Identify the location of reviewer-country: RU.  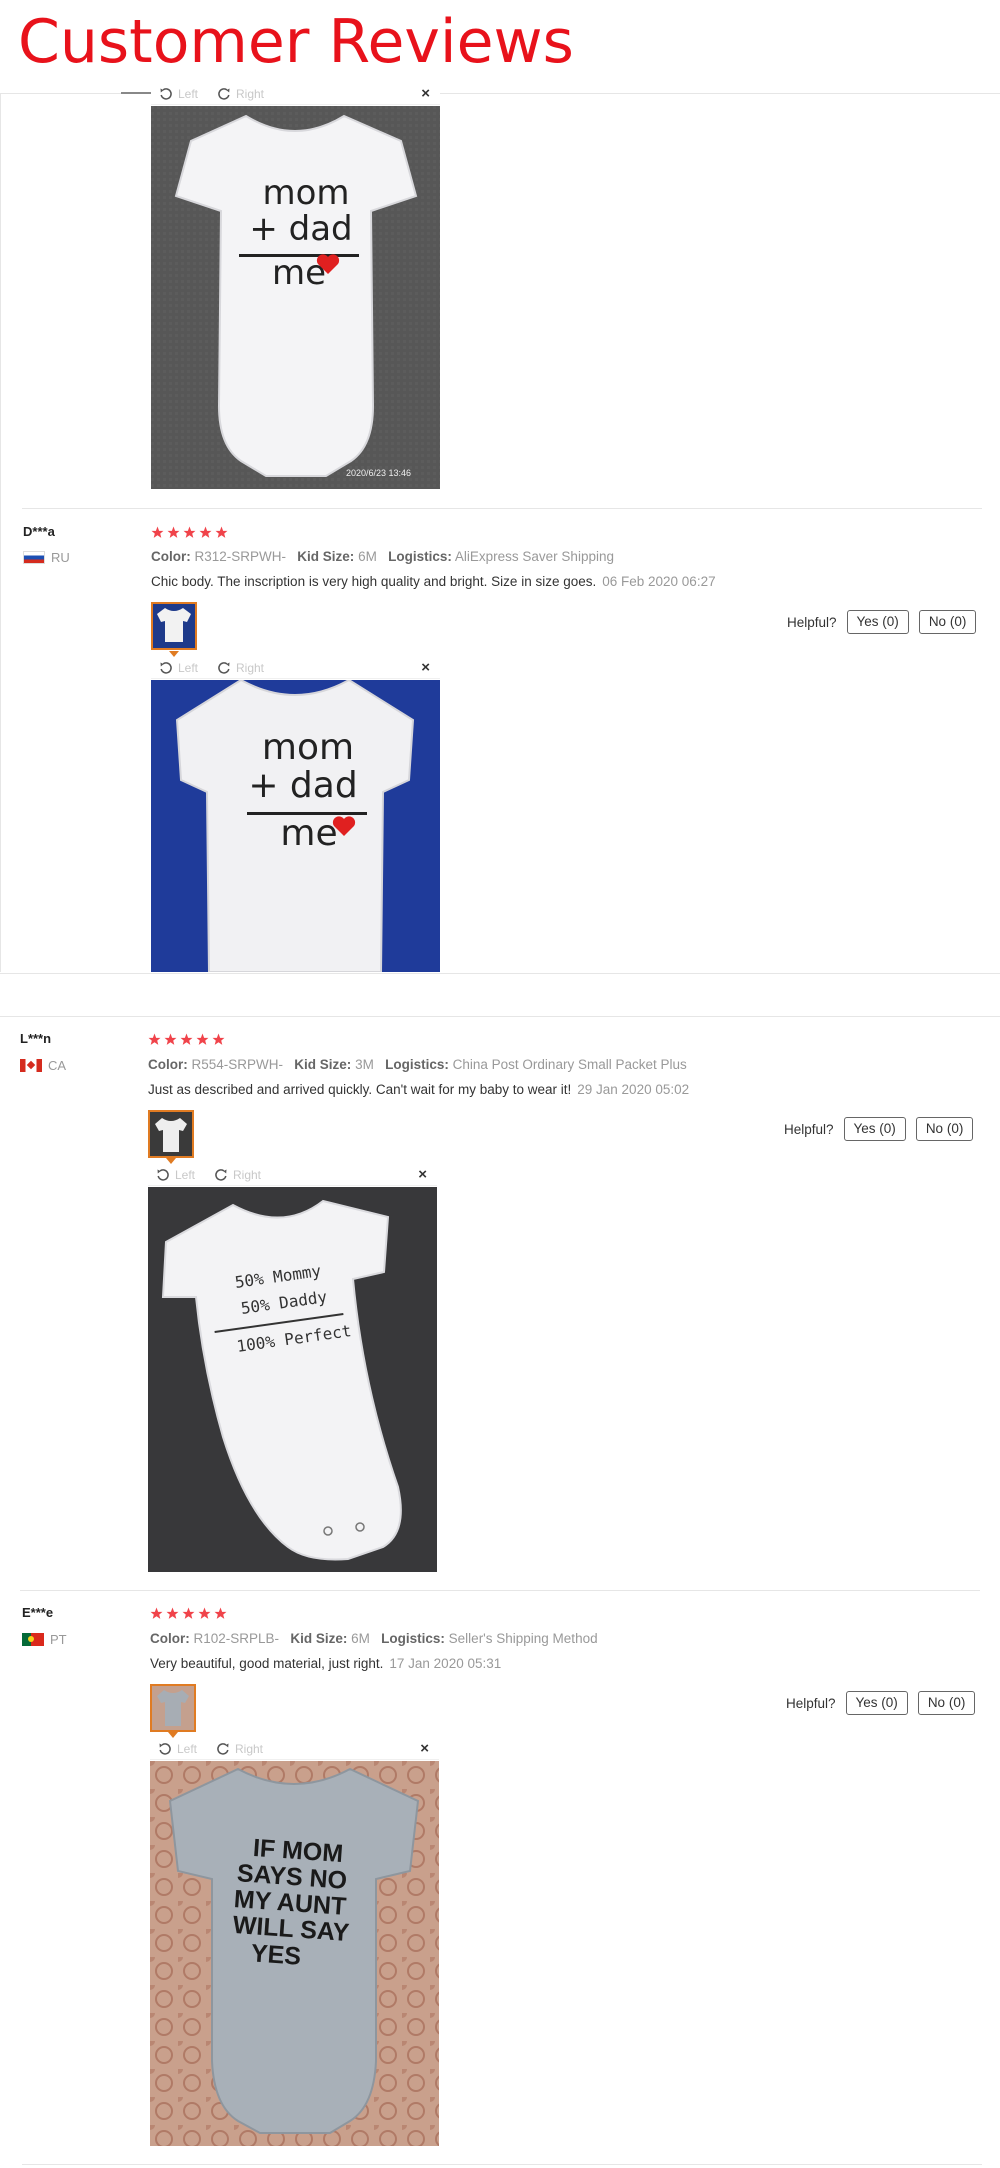
(46, 557).